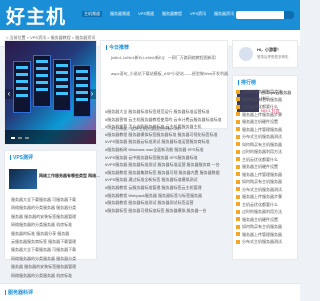 Image resolution: width=320 pixels, height=301 pixels. Describe the element at coordinates (50, 137) in the screenshot. I see `slider-caption-bar` at that location.